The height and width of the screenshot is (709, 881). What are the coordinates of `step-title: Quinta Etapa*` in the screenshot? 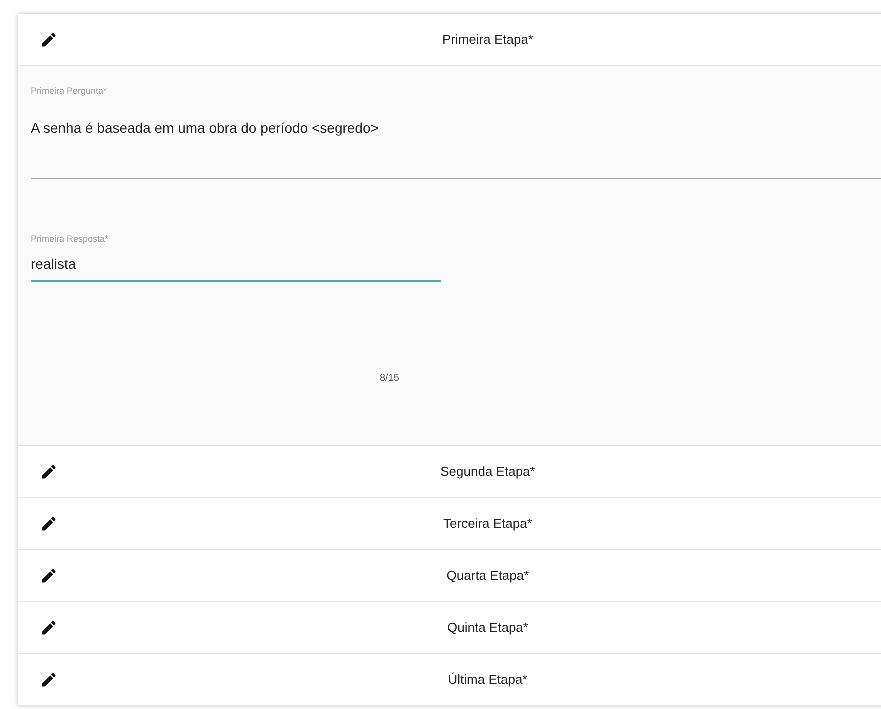 It's located at (488, 627).